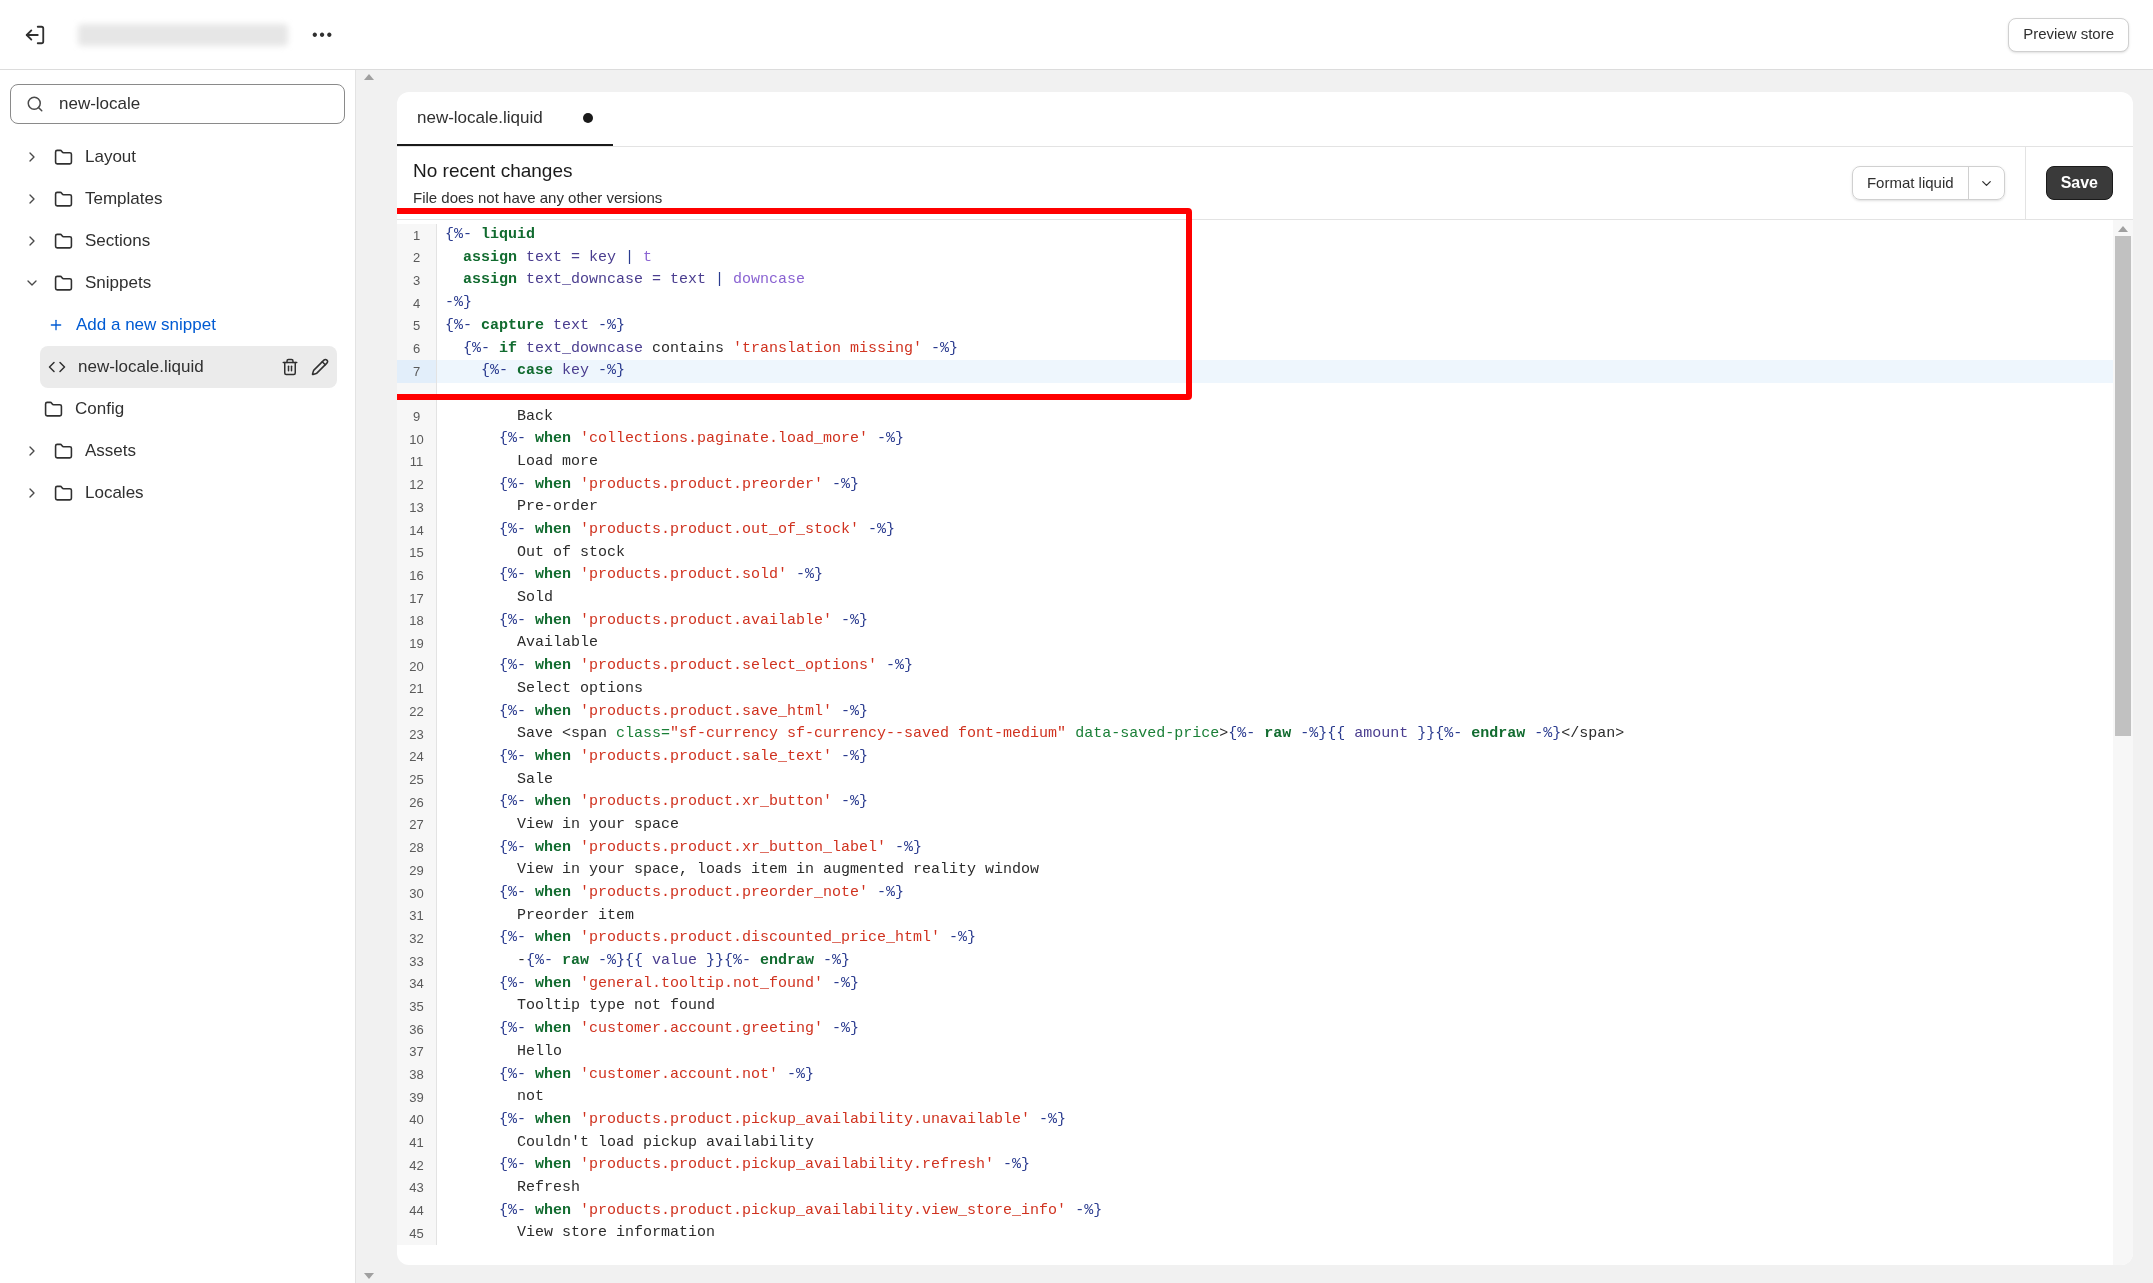  What do you see at coordinates (493, 170) in the screenshot?
I see `history-title: No recent changes` at bounding box center [493, 170].